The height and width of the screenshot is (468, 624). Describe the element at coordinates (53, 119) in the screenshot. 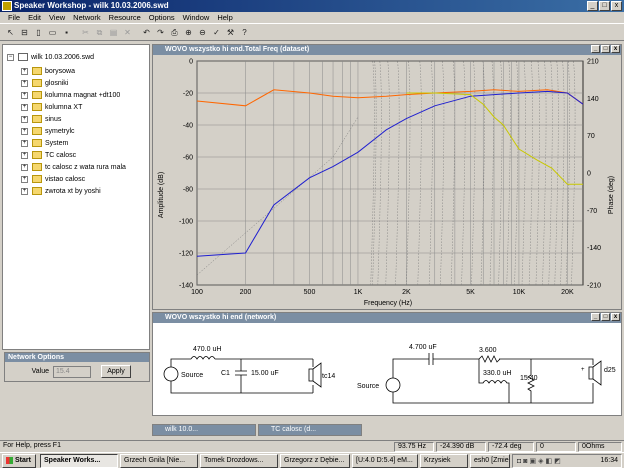

I see `tree-item-label: sinus` at that location.